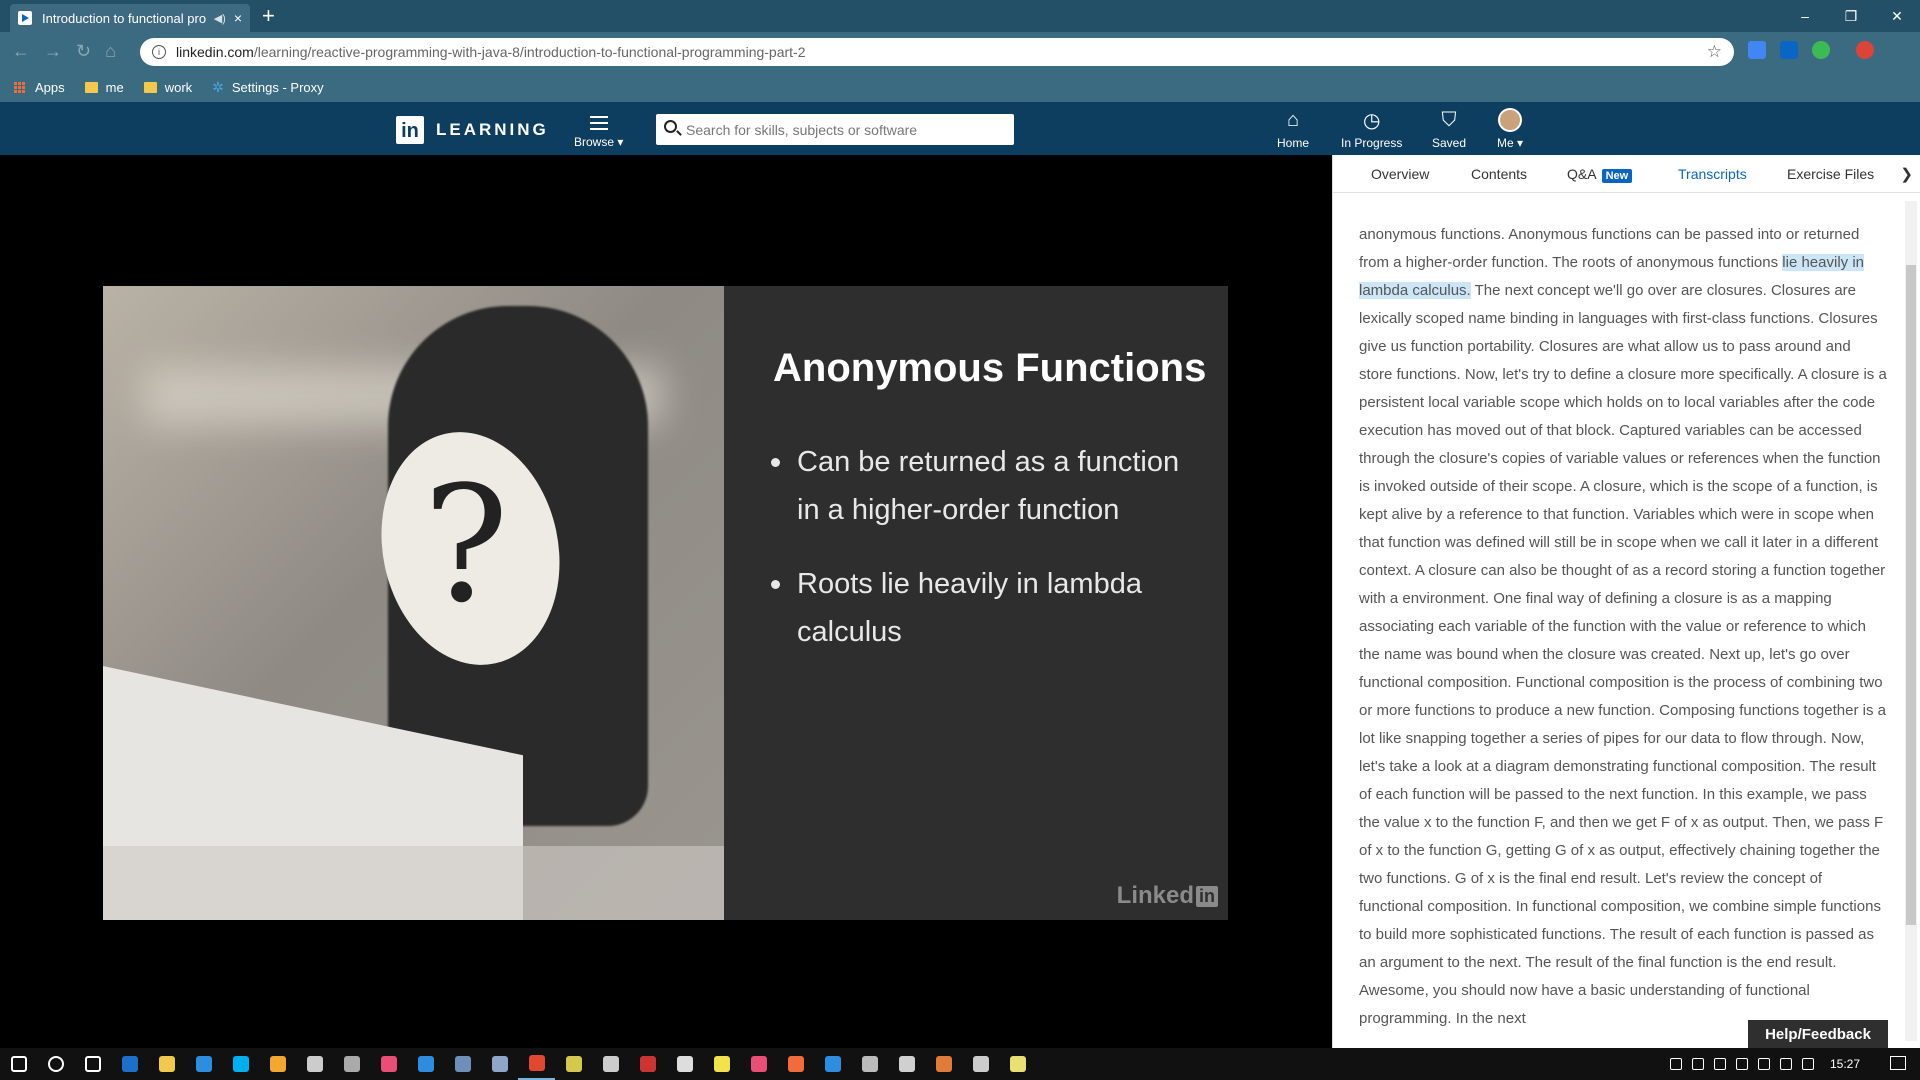 The height and width of the screenshot is (1080, 1920). What do you see at coordinates (1719, 1064) in the screenshot?
I see `wifi-icon` at bounding box center [1719, 1064].